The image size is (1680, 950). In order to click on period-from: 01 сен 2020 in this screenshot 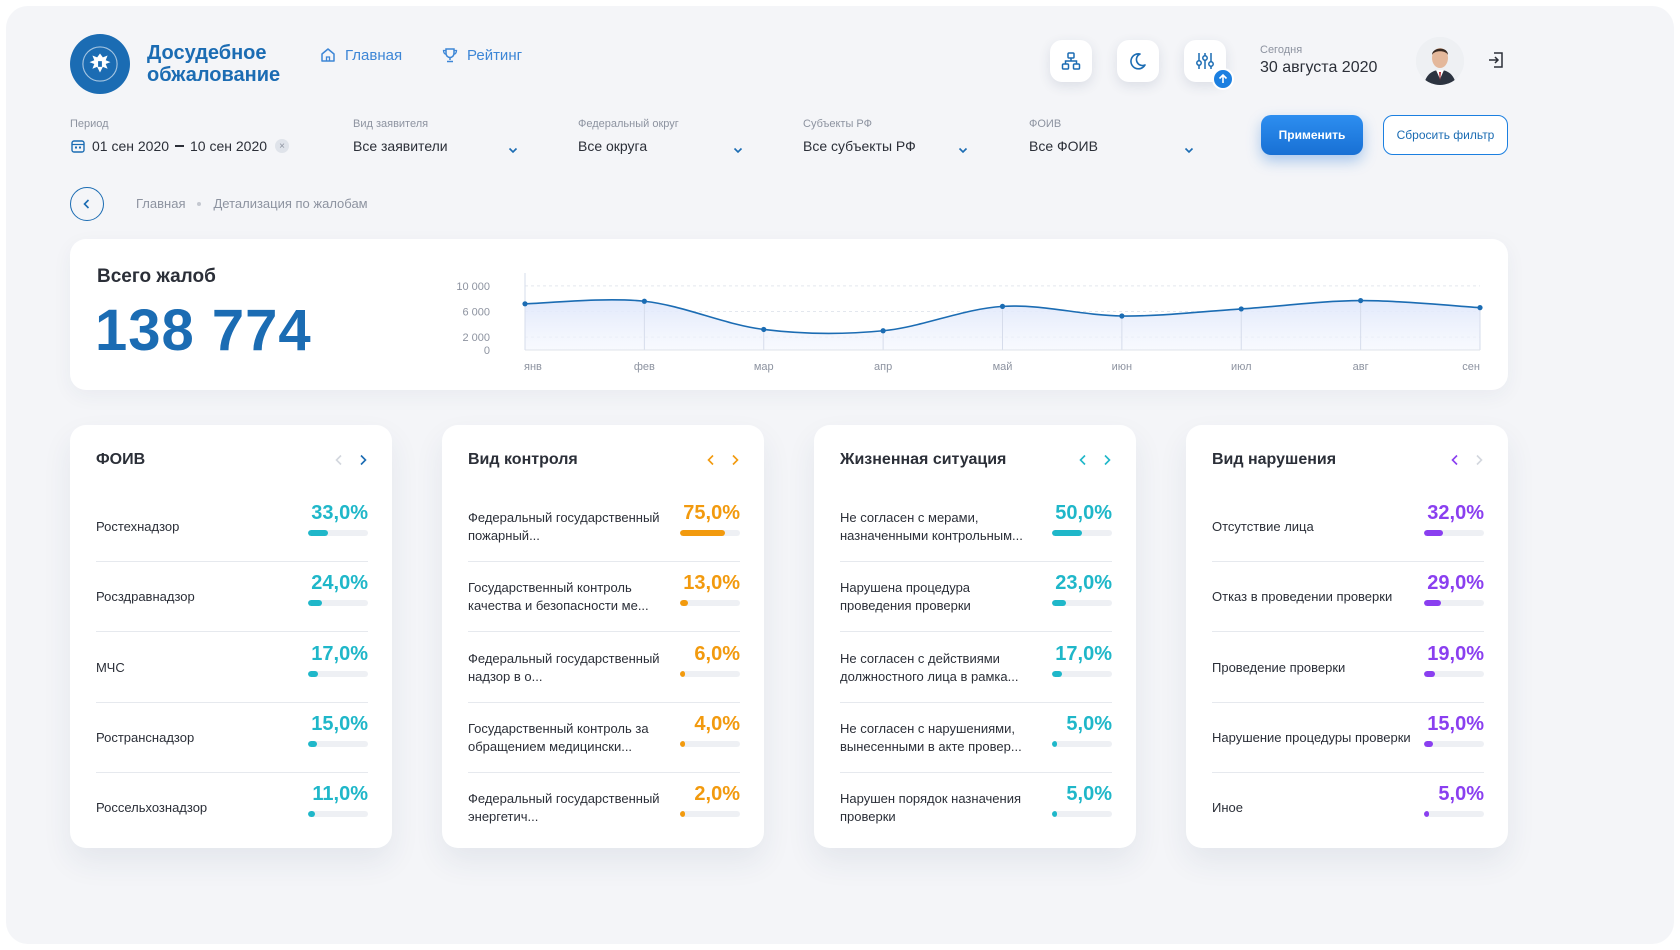, I will do `click(130, 146)`.